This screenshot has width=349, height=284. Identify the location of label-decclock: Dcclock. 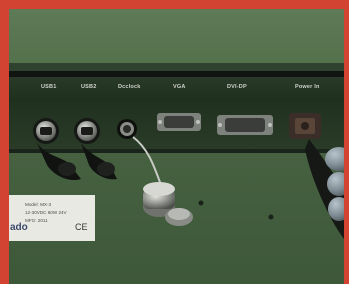
(129, 87).